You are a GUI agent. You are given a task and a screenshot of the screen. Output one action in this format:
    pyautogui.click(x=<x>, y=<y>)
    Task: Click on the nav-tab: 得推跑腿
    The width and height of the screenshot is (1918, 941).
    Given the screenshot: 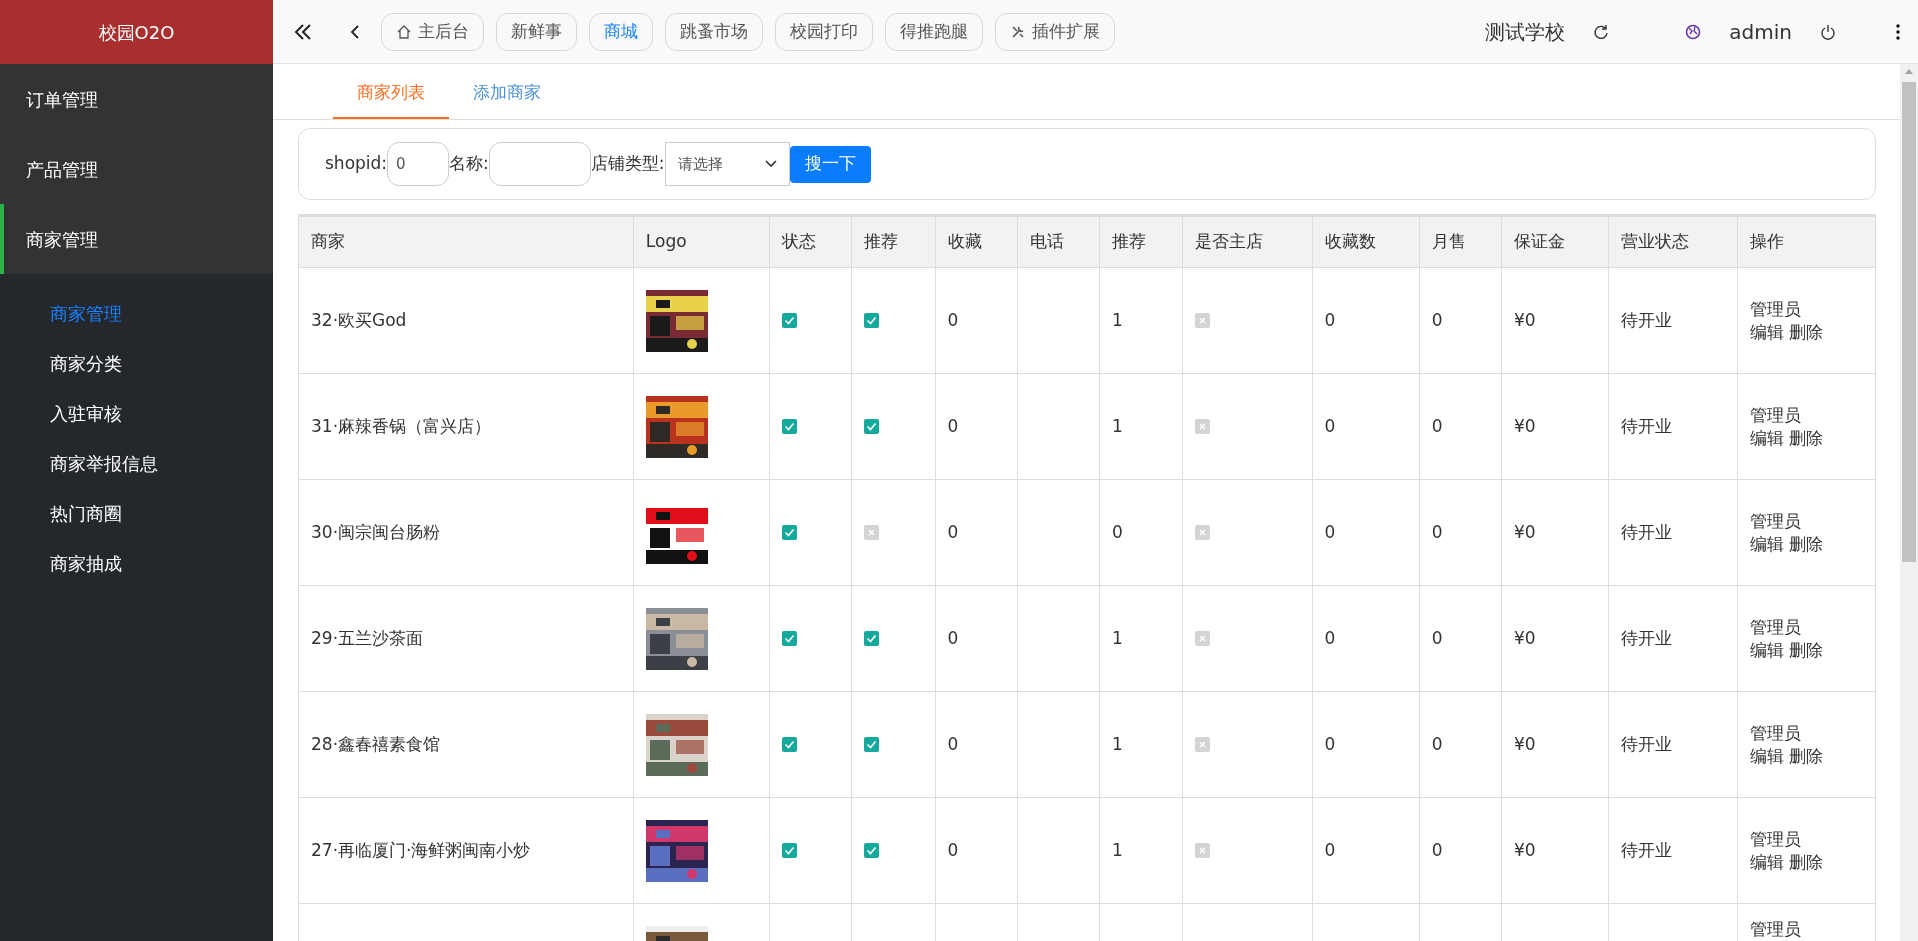 What is the action you would take?
    pyautogui.click(x=934, y=31)
    